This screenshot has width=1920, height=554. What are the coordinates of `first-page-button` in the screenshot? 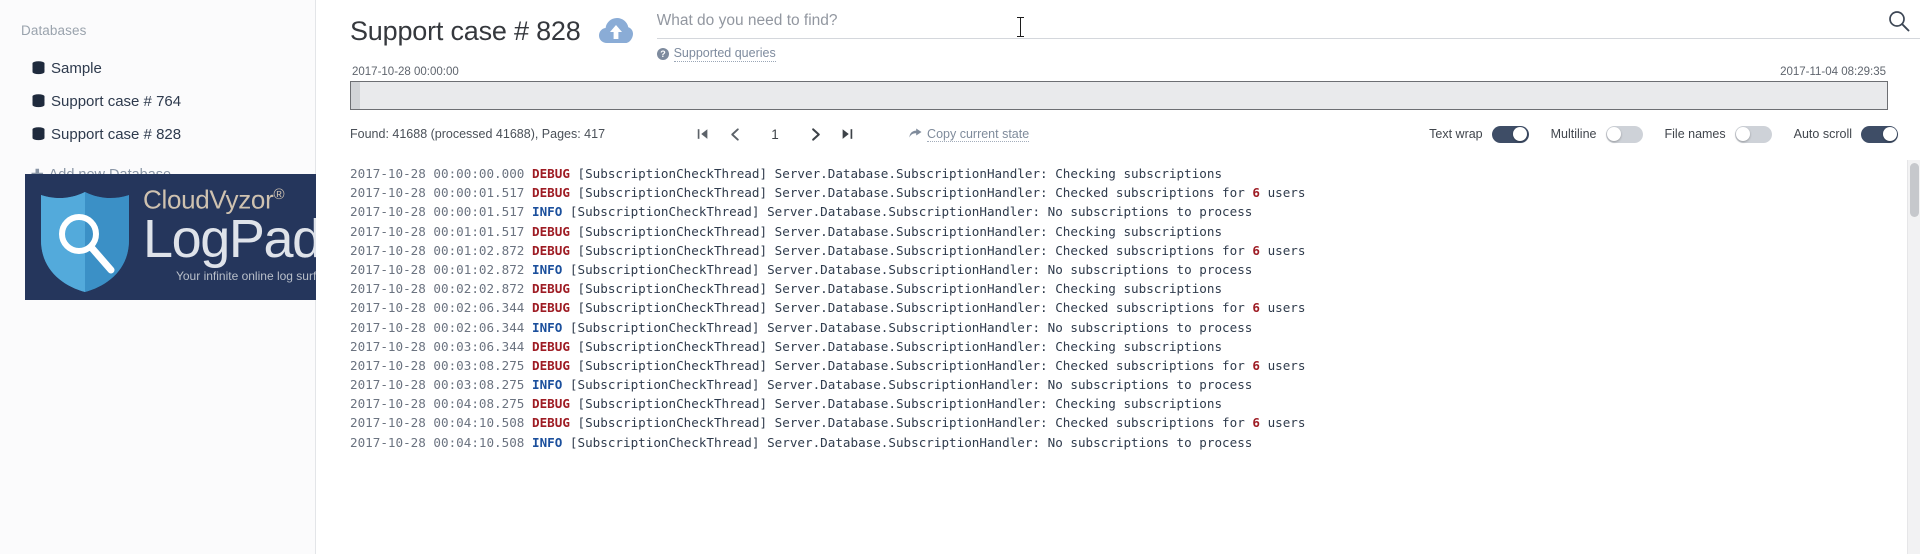 It's located at (703, 134).